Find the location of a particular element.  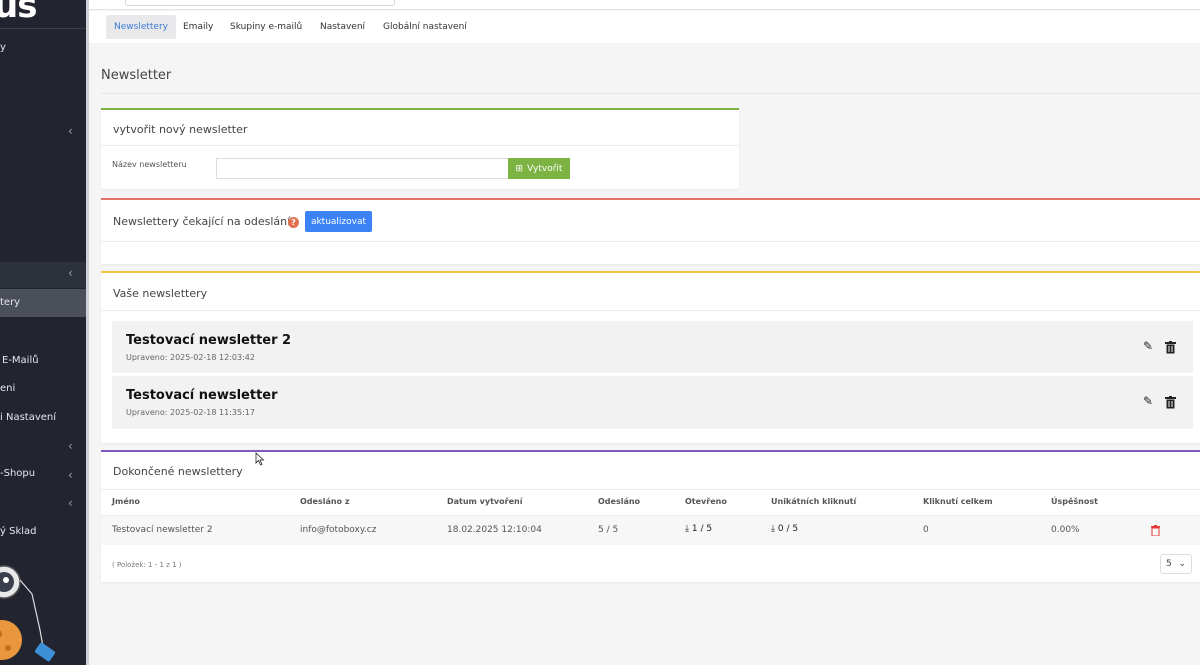

newsletter-updated: Upraveno: 2025-02-18 12:03:42 is located at coordinates (190, 357).